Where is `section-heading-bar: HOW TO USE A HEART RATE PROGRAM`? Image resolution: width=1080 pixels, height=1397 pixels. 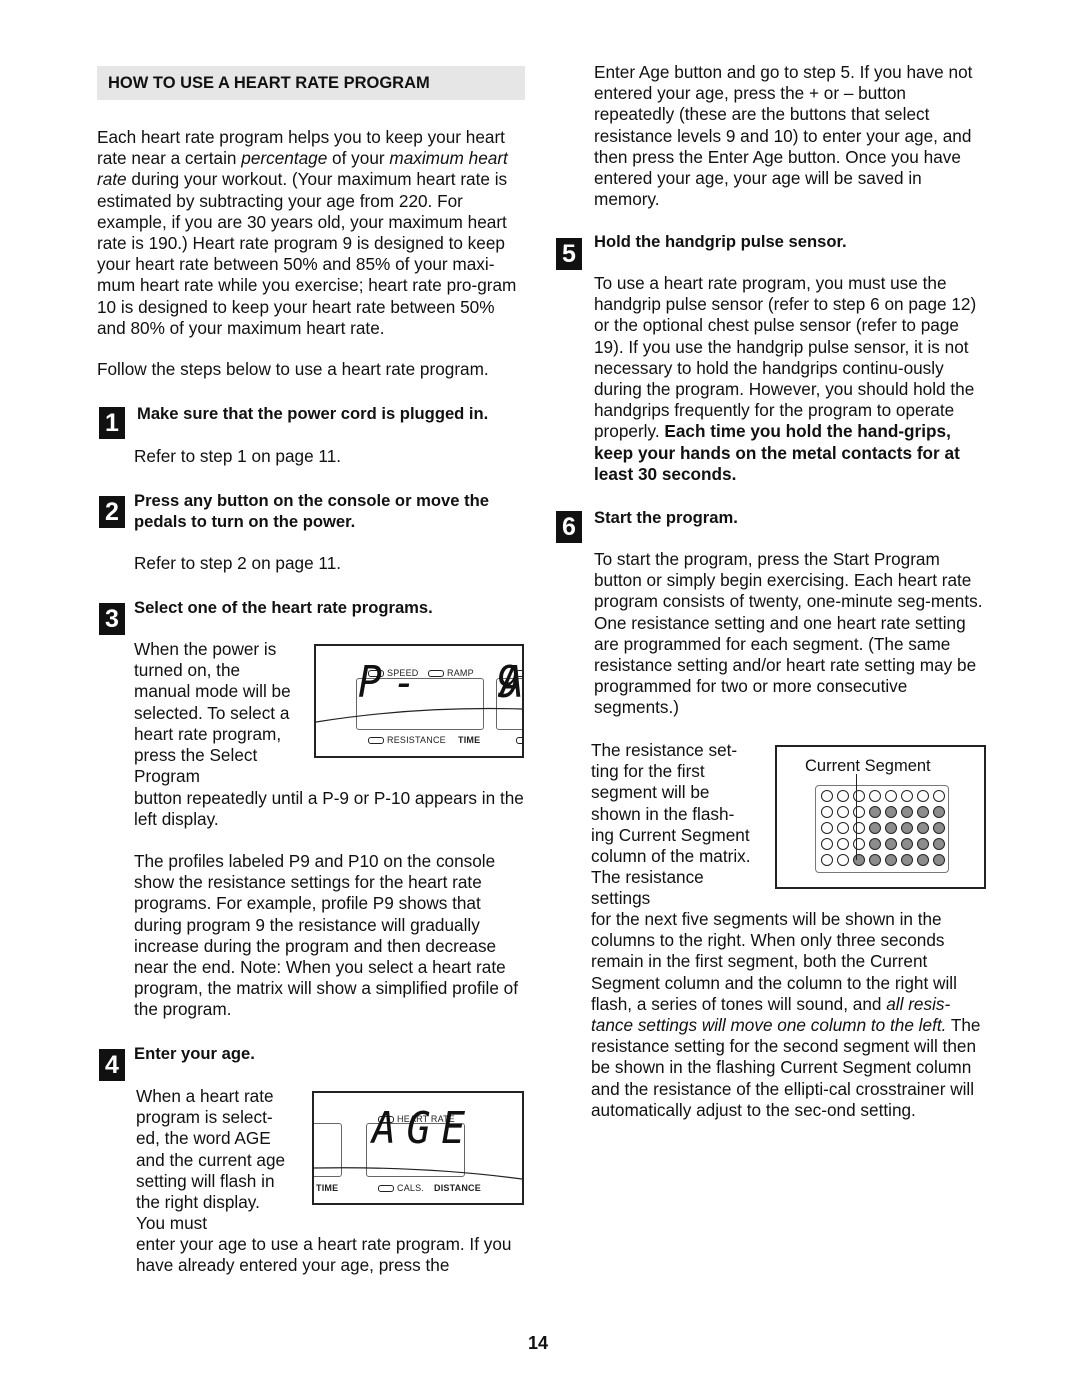
section-heading-bar: HOW TO USE A HEART RATE PROGRAM is located at coordinates (311, 83).